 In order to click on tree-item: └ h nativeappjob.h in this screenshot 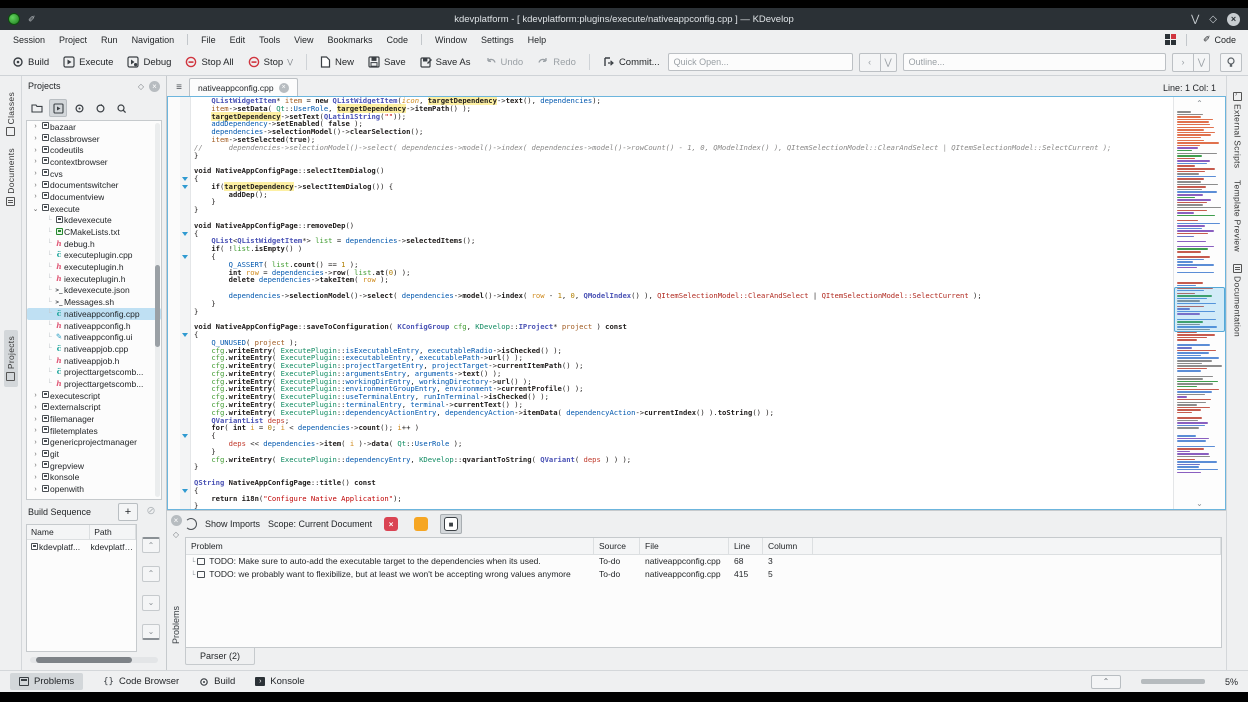, I will do `click(94, 361)`.